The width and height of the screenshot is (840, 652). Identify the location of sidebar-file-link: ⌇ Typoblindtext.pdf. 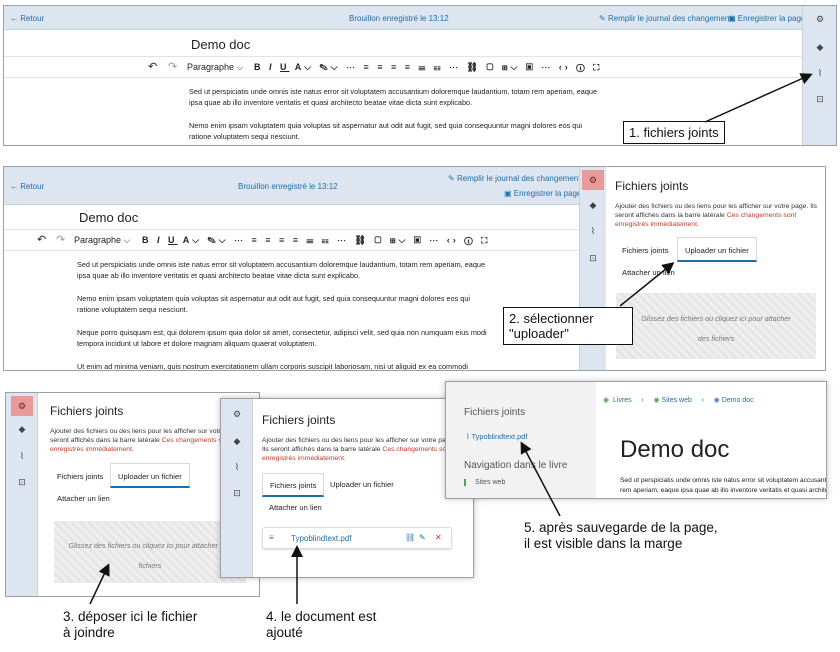
(496, 436).